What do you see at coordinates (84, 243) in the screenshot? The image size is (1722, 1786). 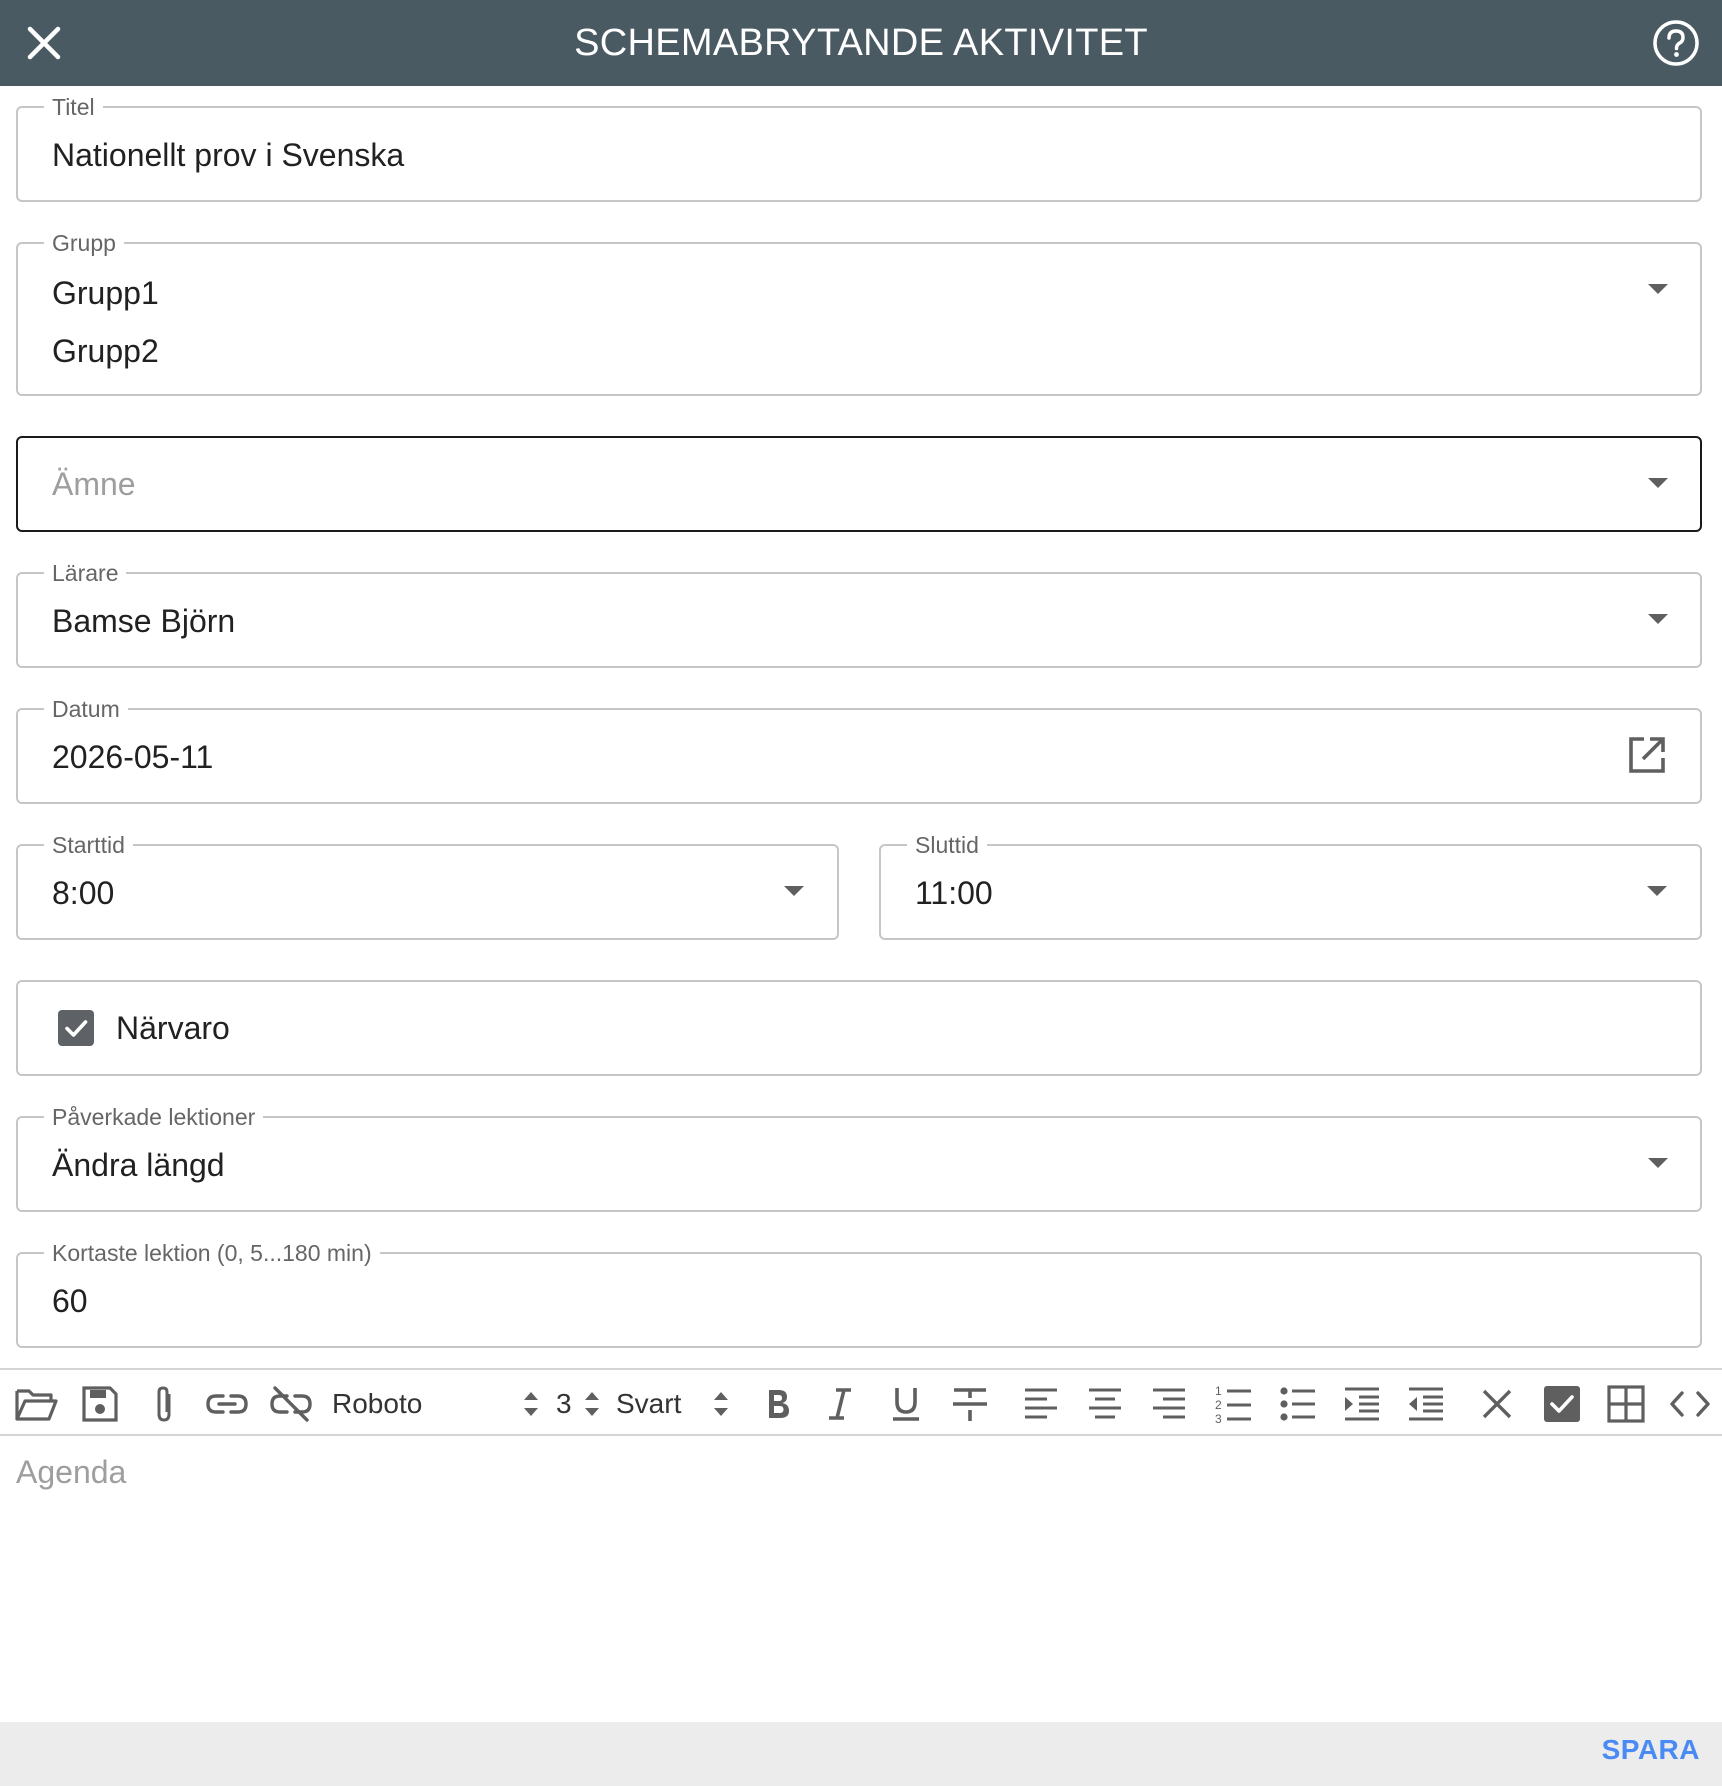 I see `group-label: Grupp` at bounding box center [84, 243].